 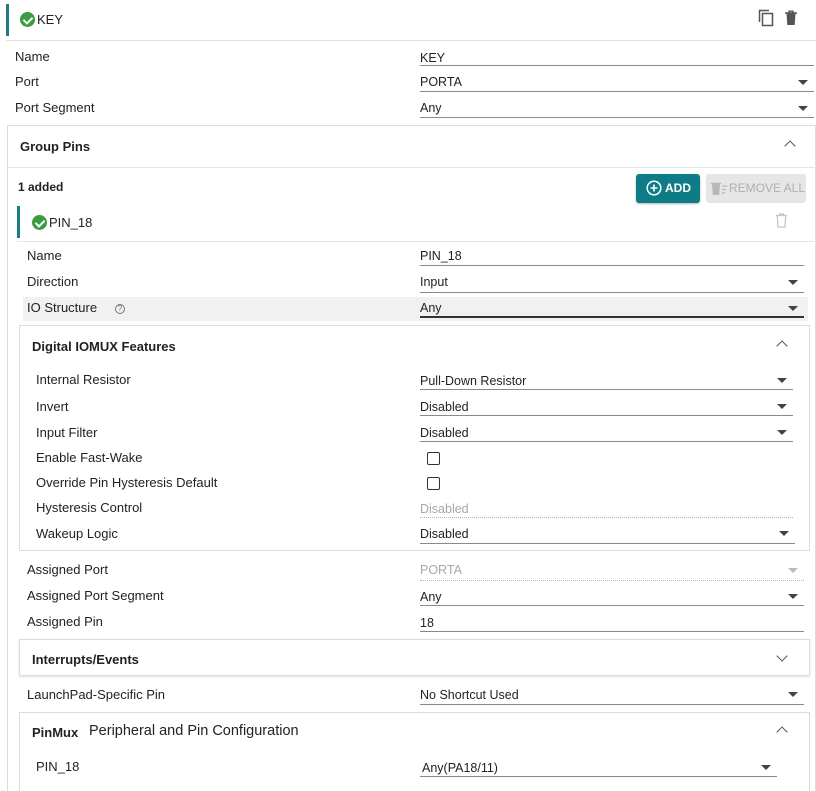 I want to click on pinmux-pin-underline, so click(x=598, y=776).